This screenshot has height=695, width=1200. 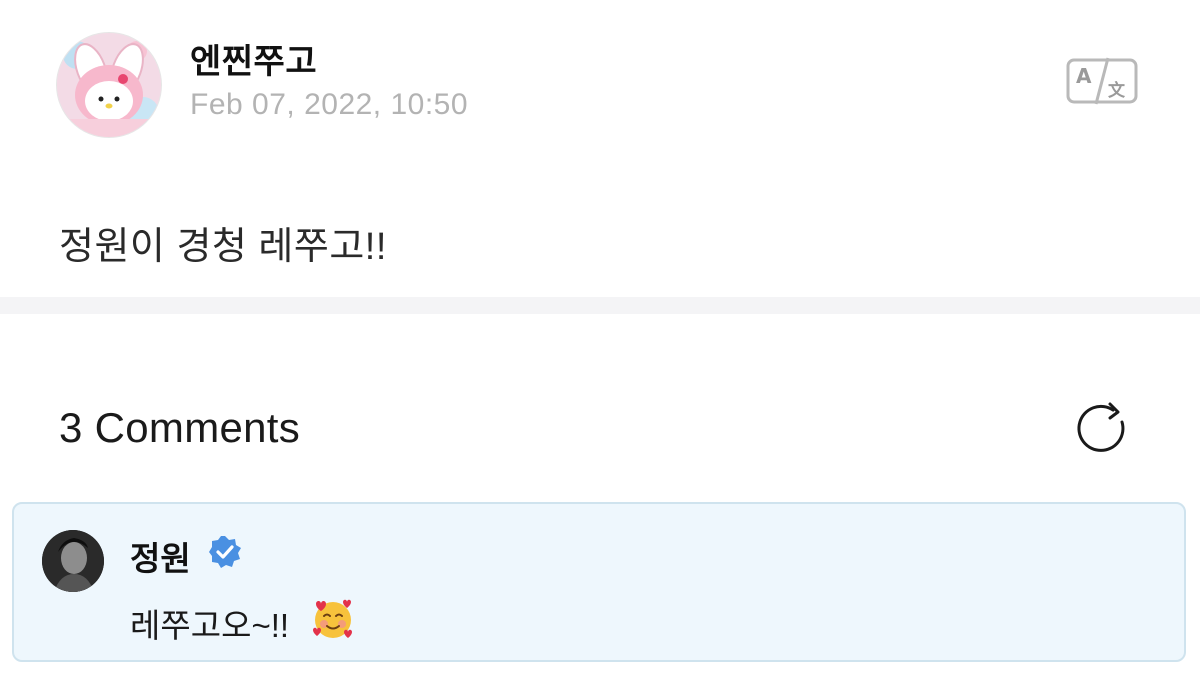 I want to click on post-body-text: 정원이 경청 레쭈고!!, so click(x=223, y=247).